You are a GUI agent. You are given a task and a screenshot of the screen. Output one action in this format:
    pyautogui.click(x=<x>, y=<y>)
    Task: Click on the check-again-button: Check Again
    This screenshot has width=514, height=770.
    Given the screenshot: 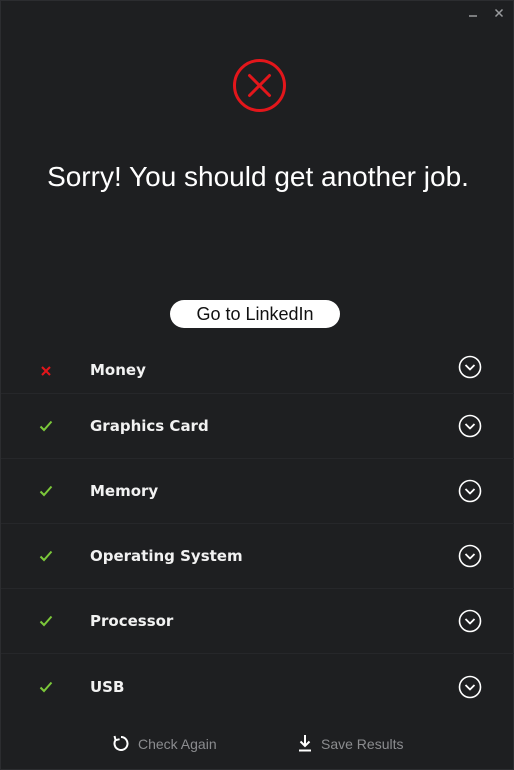 What is the action you would take?
    pyautogui.click(x=164, y=744)
    